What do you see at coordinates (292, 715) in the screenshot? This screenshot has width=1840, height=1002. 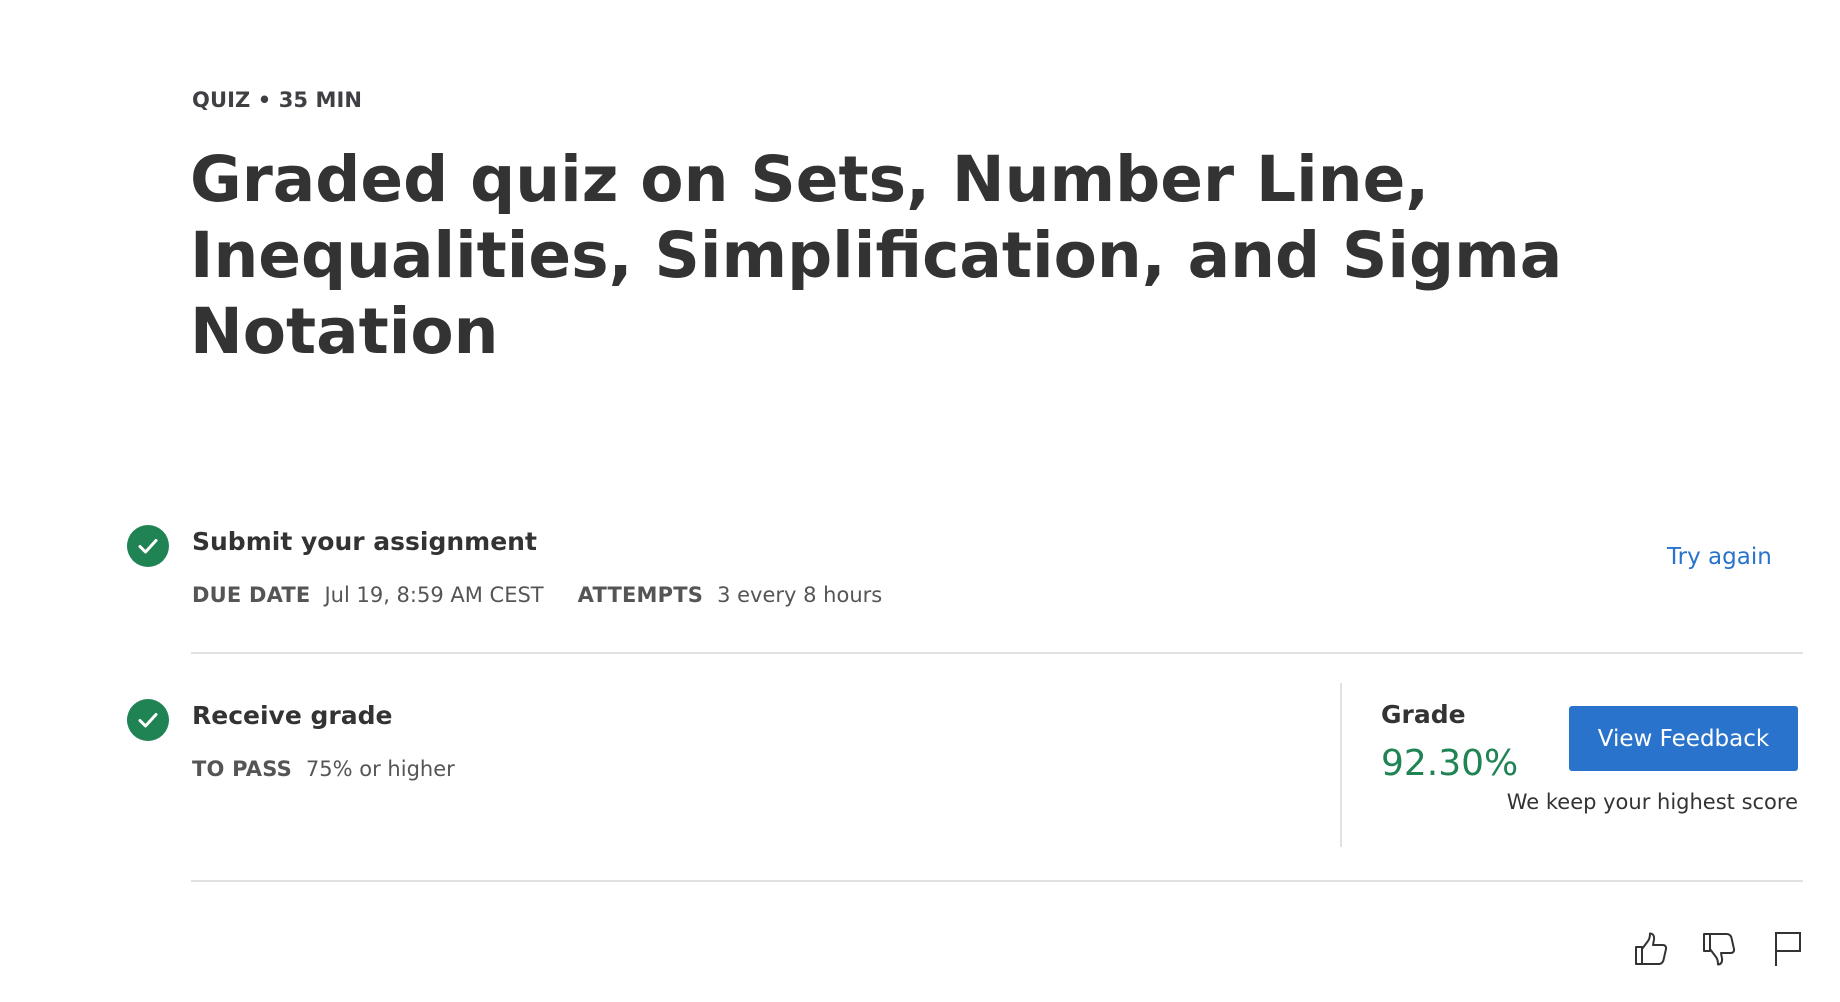 I see `receive-grade-title: Receive grade` at bounding box center [292, 715].